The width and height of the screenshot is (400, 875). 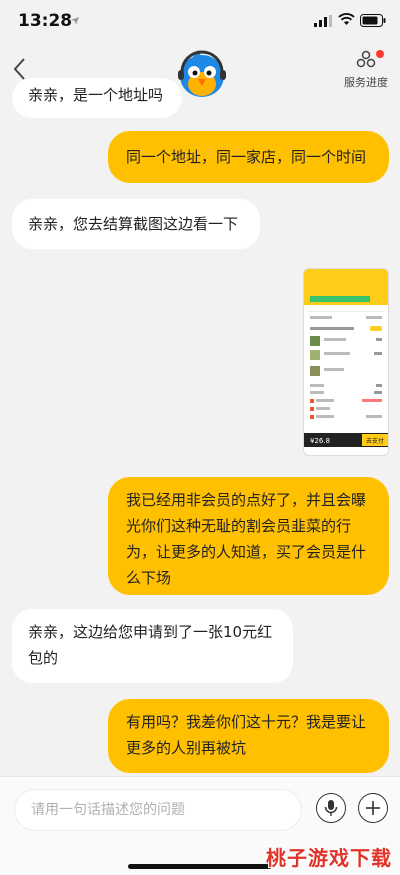 What do you see at coordinates (329, 858) in the screenshot?
I see `watermark: 桃子游戏下载` at bounding box center [329, 858].